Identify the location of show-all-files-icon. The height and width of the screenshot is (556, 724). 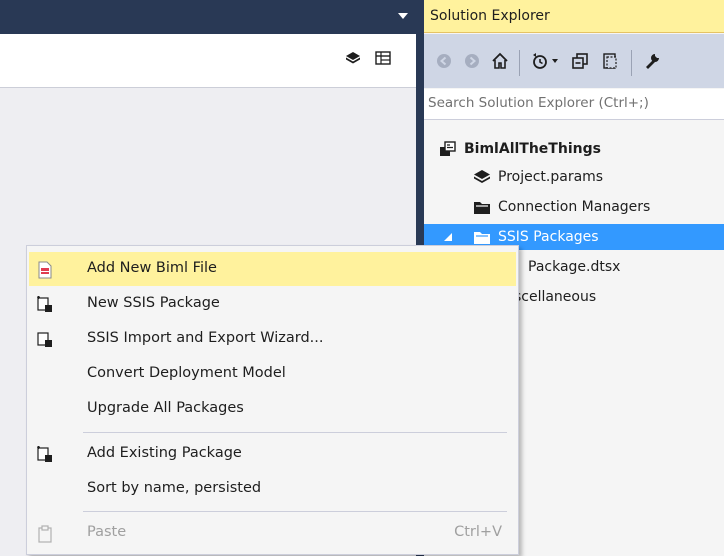
(610, 61).